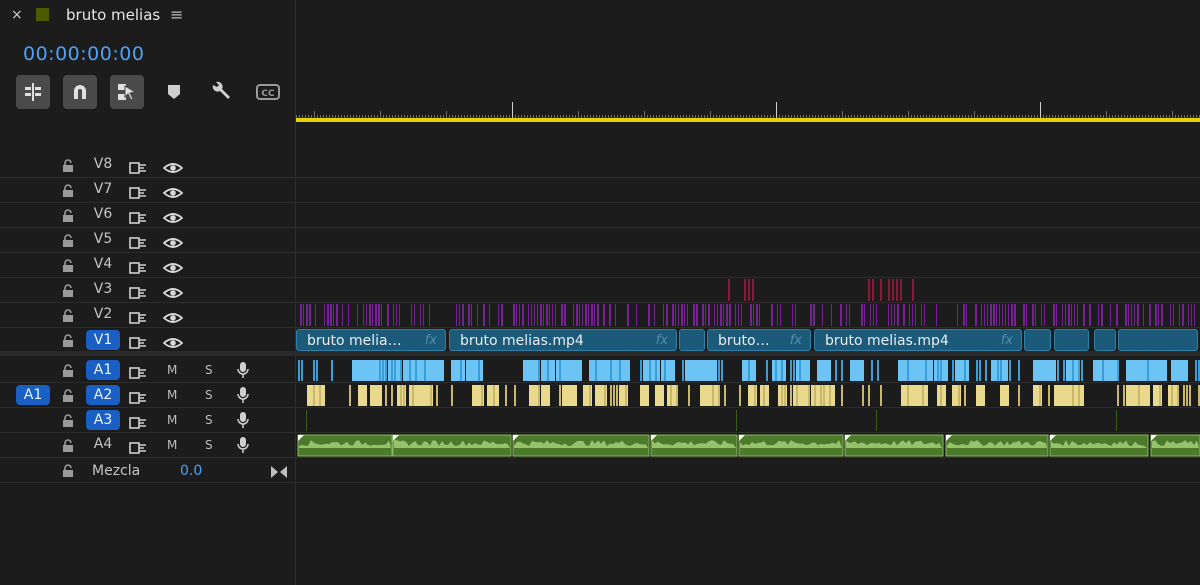  I want to click on track-target-a3: A3, so click(103, 420).